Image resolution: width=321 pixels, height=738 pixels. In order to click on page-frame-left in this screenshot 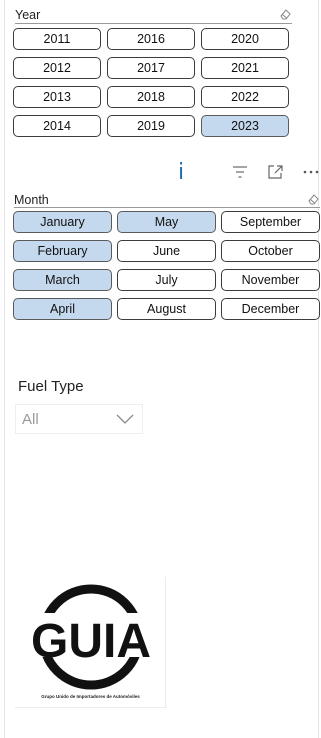, I will do `click(4, 369)`.